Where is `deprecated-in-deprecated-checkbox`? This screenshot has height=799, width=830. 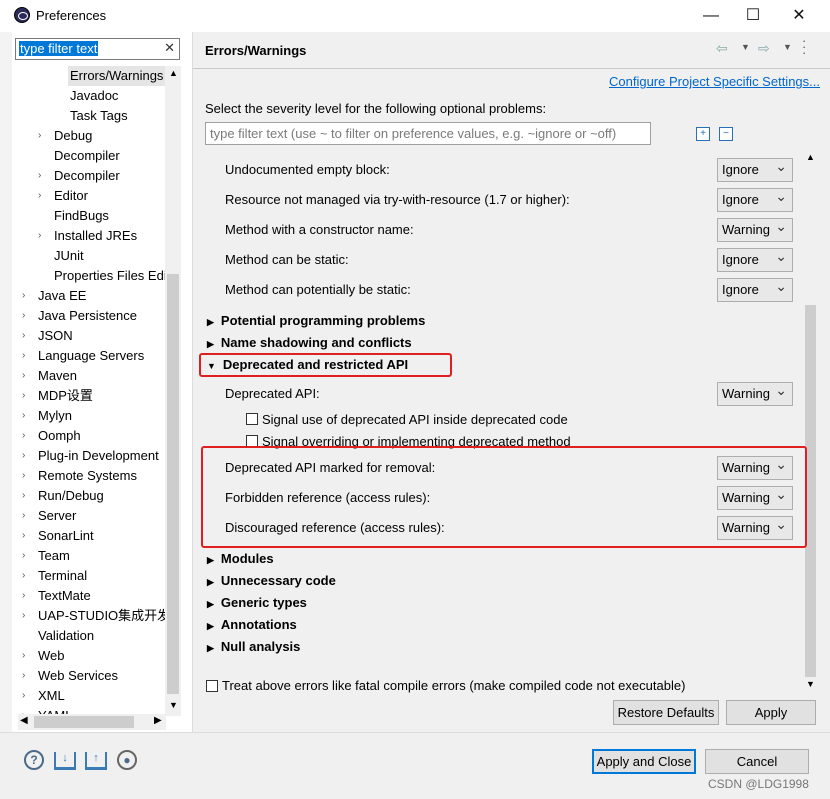 deprecated-in-deprecated-checkbox is located at coordinates (252, 419).